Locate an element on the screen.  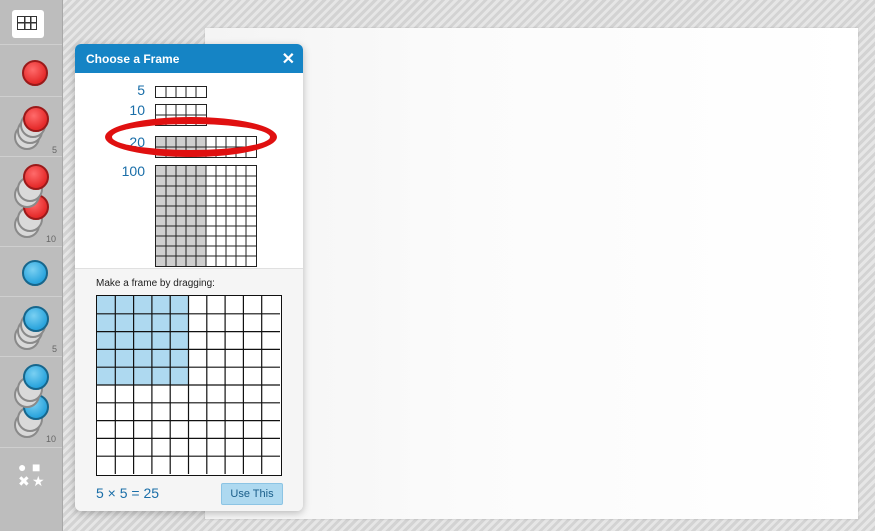
frame-option-label: 5 is located at coordinates (141, 90).